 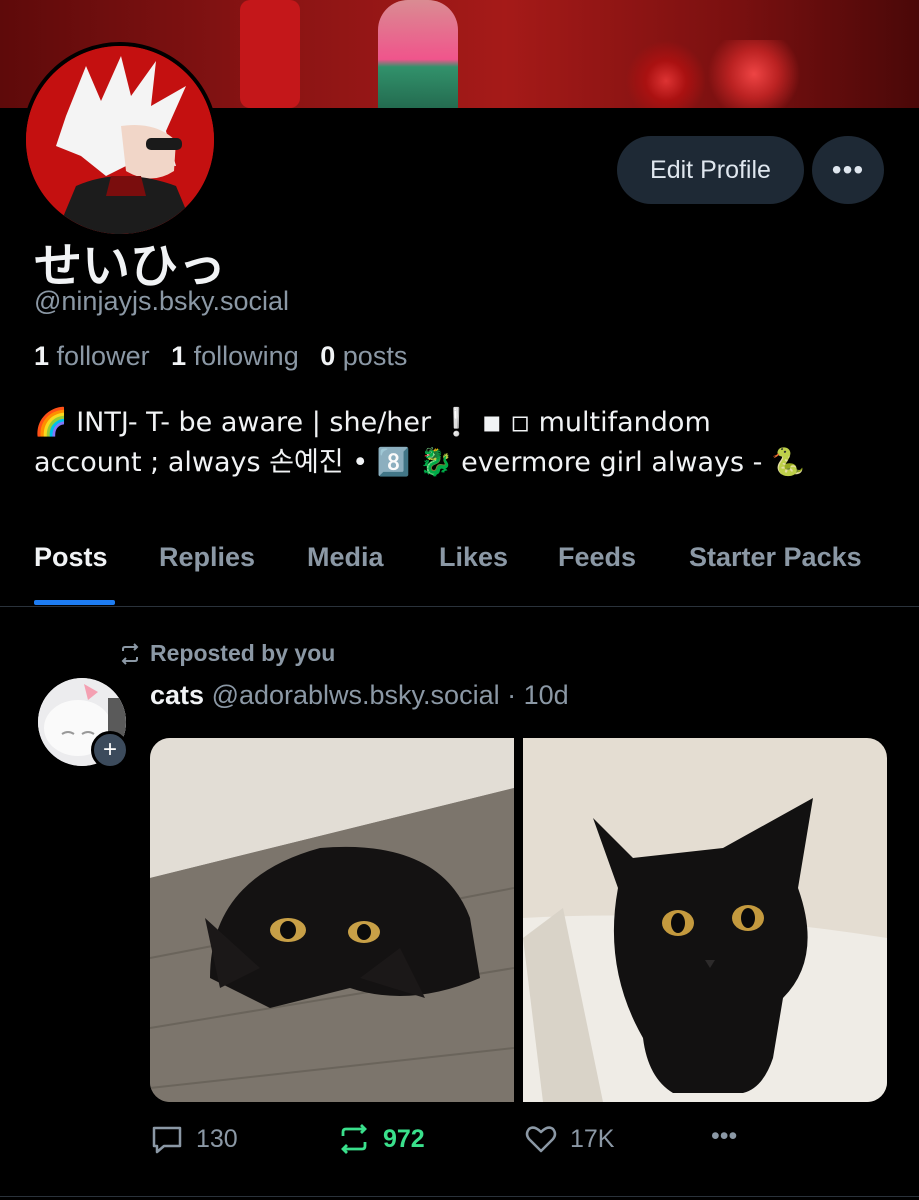 What do you see at coordinates (42, 356) in the screenshot?
I see `followers-count: 1` at bounding box center [42, 356].